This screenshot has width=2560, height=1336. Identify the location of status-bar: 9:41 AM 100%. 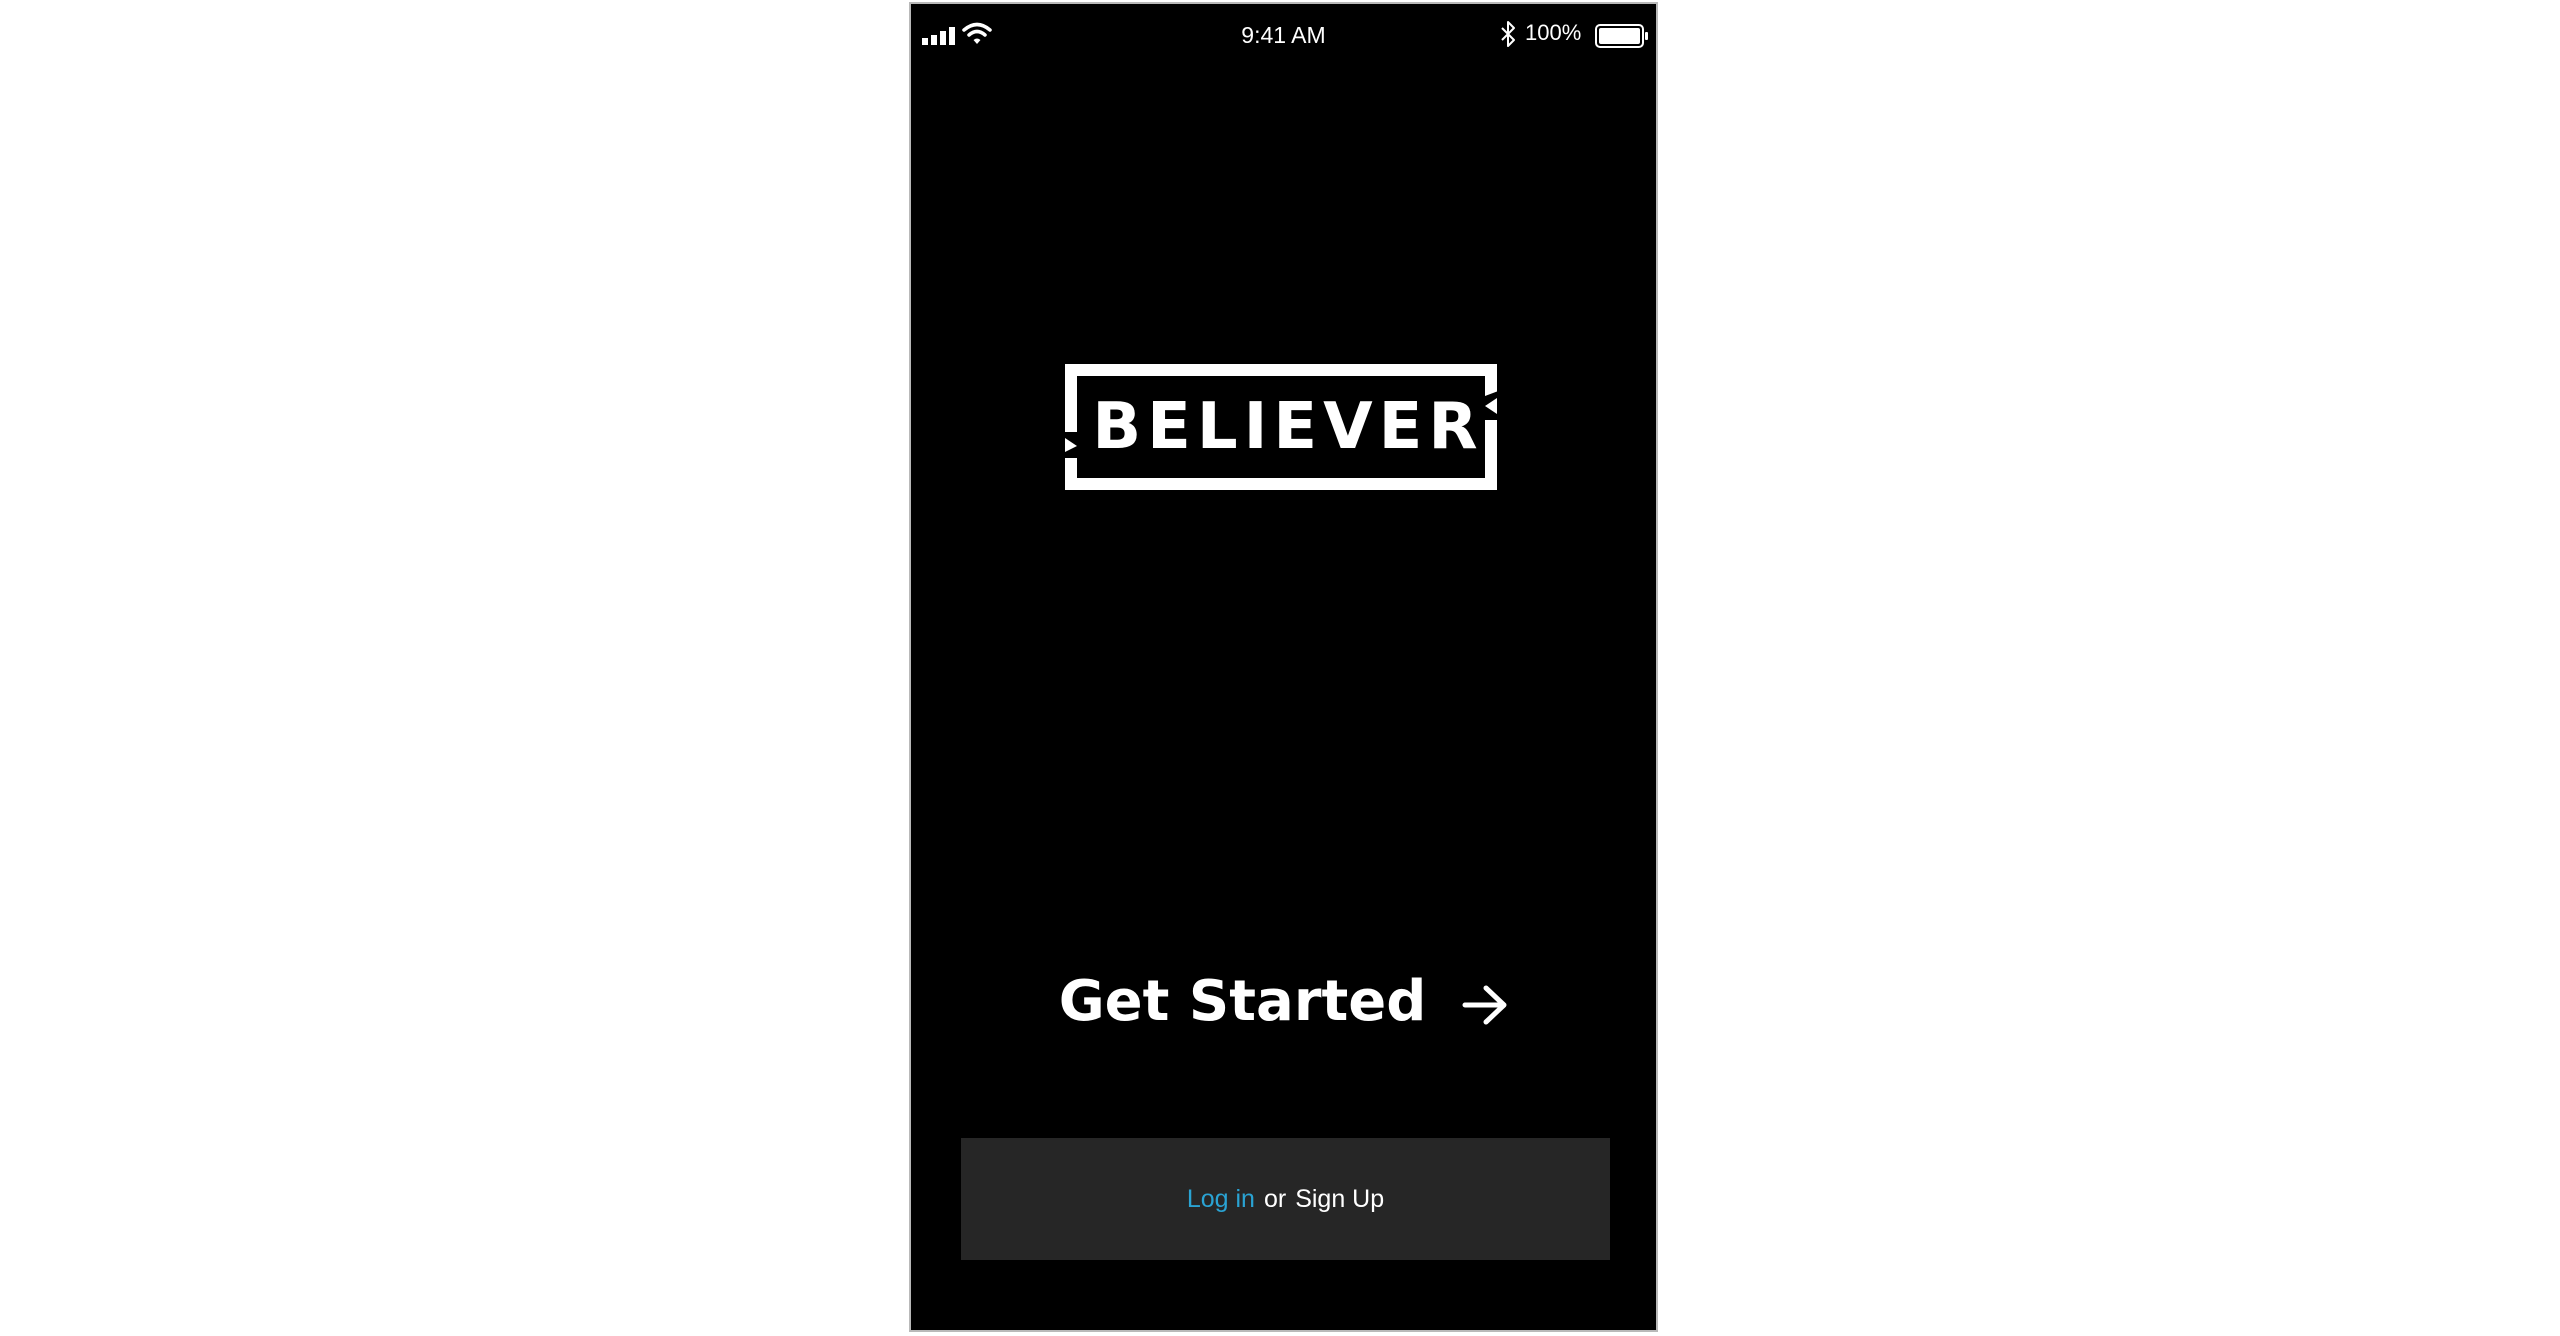
(1283, 34).